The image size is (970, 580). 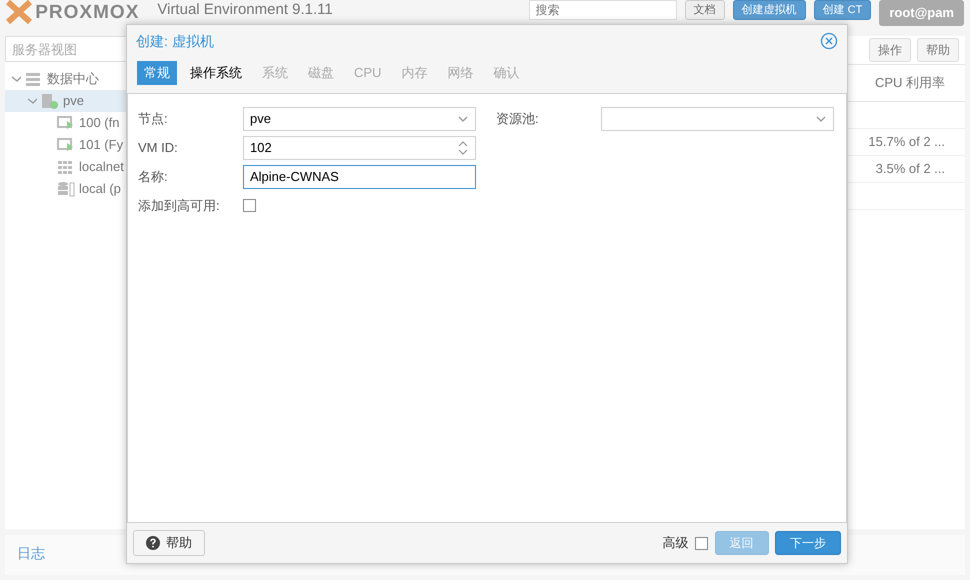 I want to click on column-header: CPU 利用率, so click(x=909, y=83).